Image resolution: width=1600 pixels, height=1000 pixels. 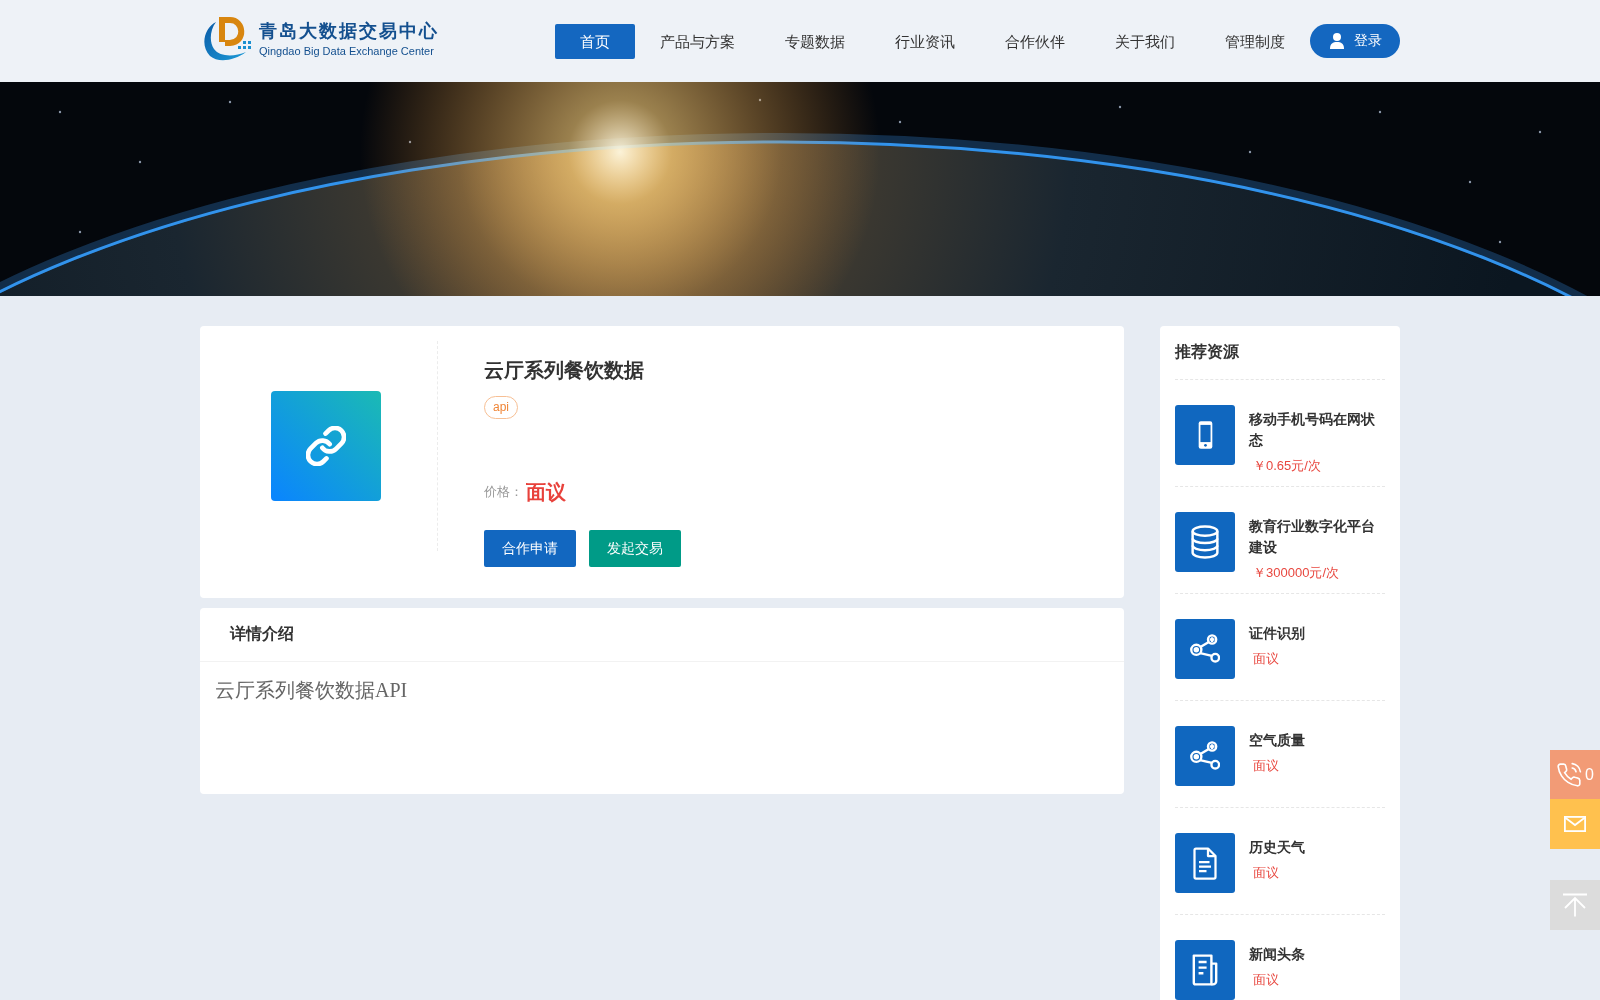 What do you see at coordinates (1575, 824) in the screenshot?
I see `mail-icon` at bounding box center [1575, 824].